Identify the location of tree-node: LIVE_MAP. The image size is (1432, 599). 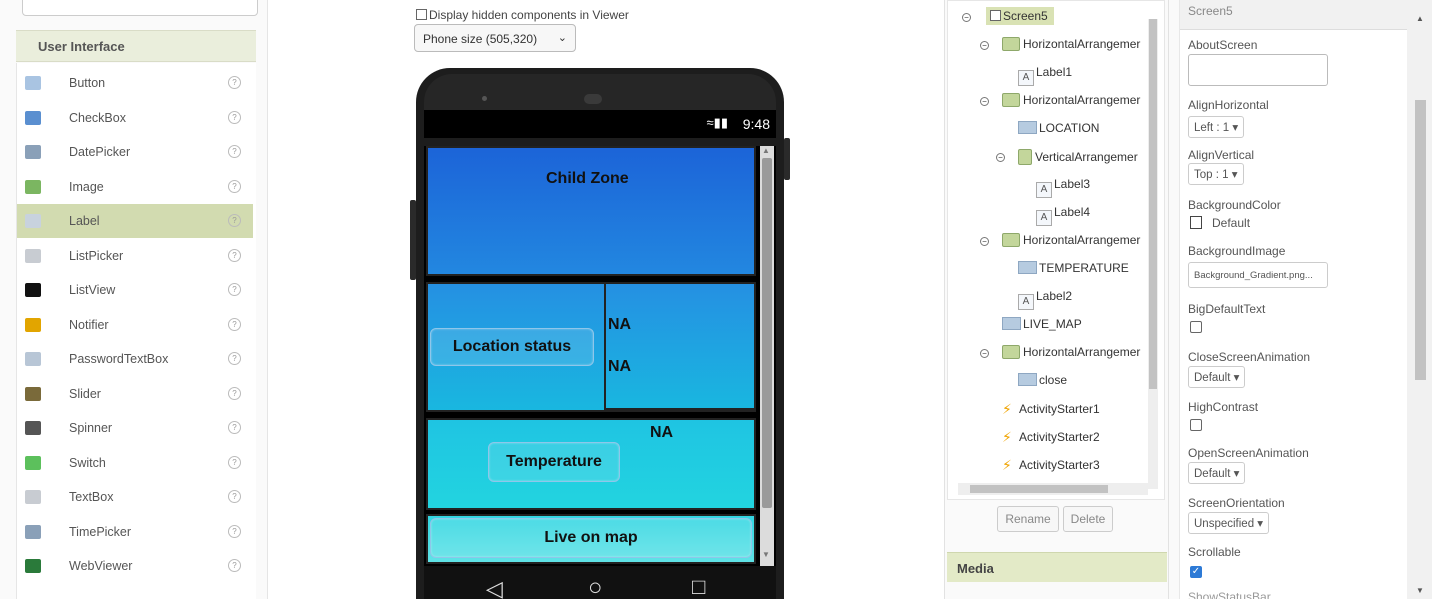
(1042, 324).